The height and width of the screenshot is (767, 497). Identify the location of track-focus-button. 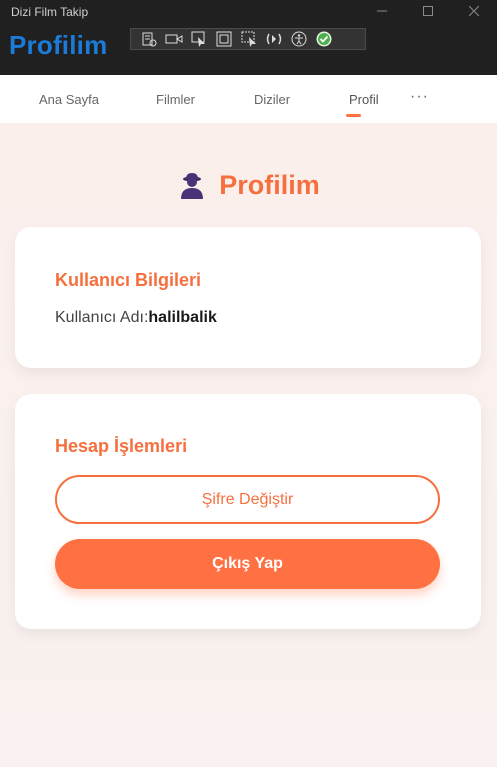
(249, 39).